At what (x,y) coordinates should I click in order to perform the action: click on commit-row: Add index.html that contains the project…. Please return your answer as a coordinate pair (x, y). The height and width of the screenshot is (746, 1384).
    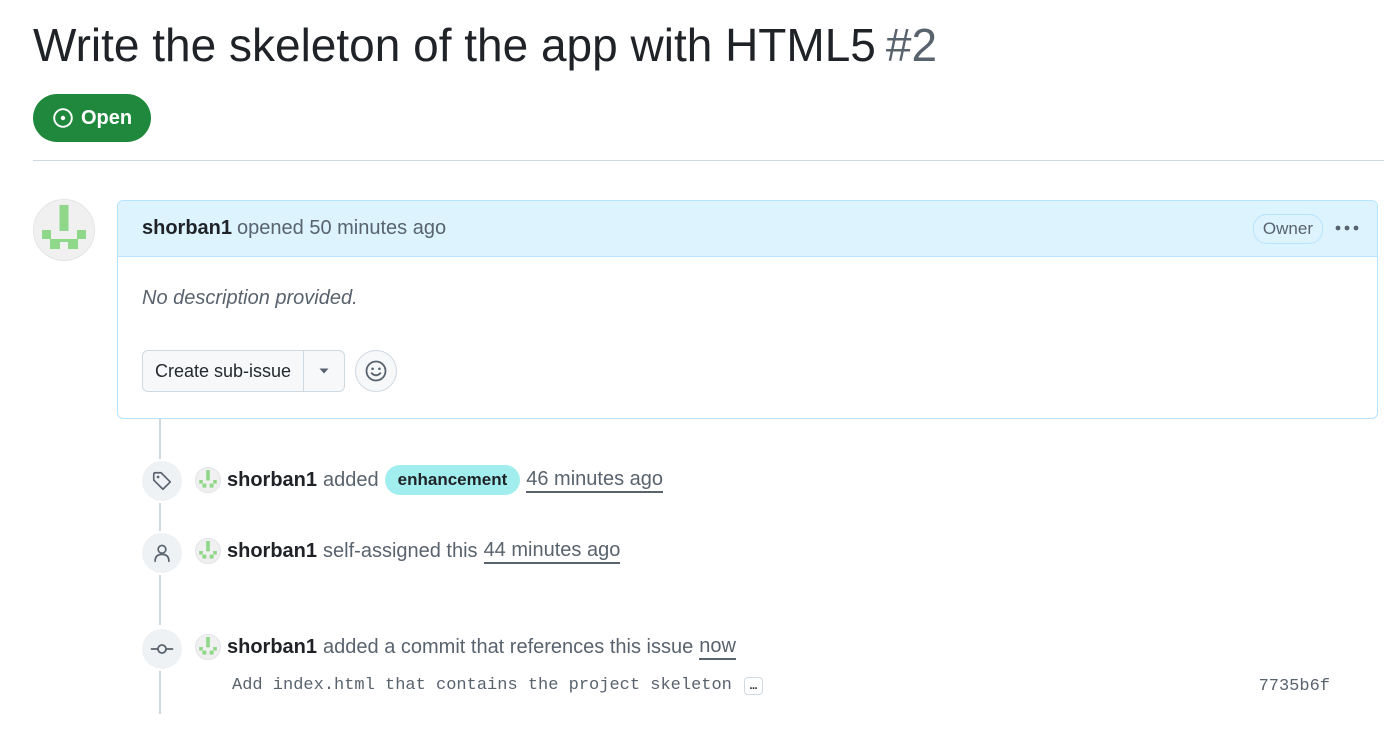
    Looking at the image, I should click on (498, 685).